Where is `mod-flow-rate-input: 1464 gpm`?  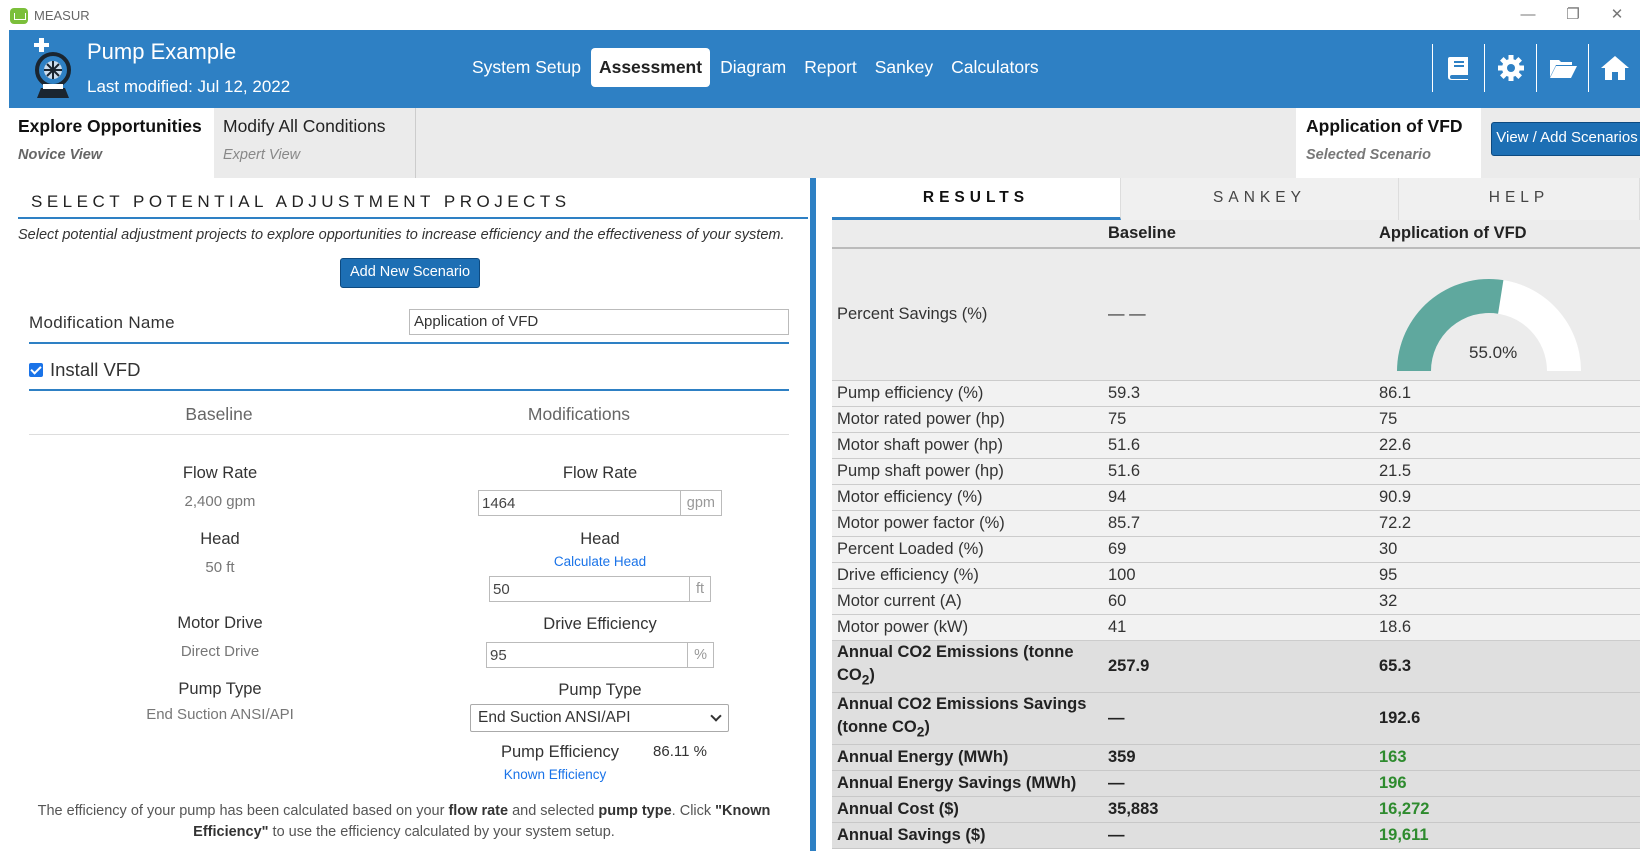 mod-flow-rate-input: 1464 gpm is located at coordinates (600, 503).